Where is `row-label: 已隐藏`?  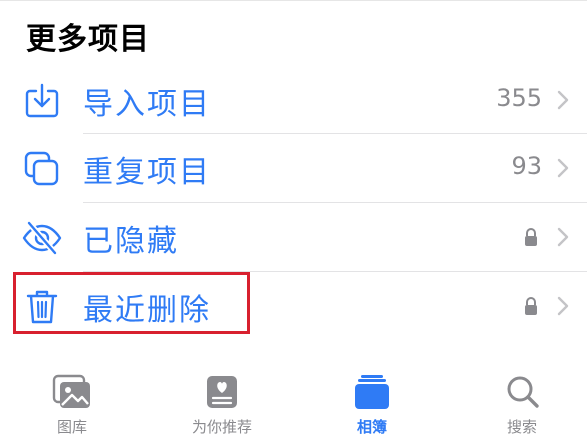
row-label: 已隐藏 is located at coordinates (131, 241).